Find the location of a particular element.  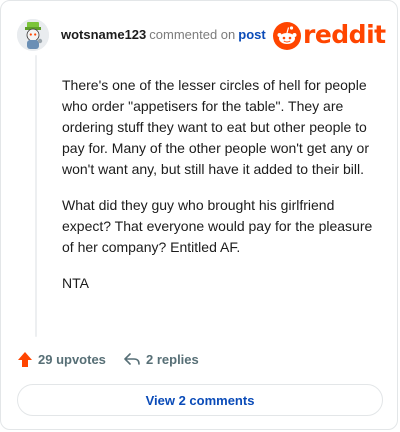

username-link: wotsname123 is located at coordinates (103, 34).